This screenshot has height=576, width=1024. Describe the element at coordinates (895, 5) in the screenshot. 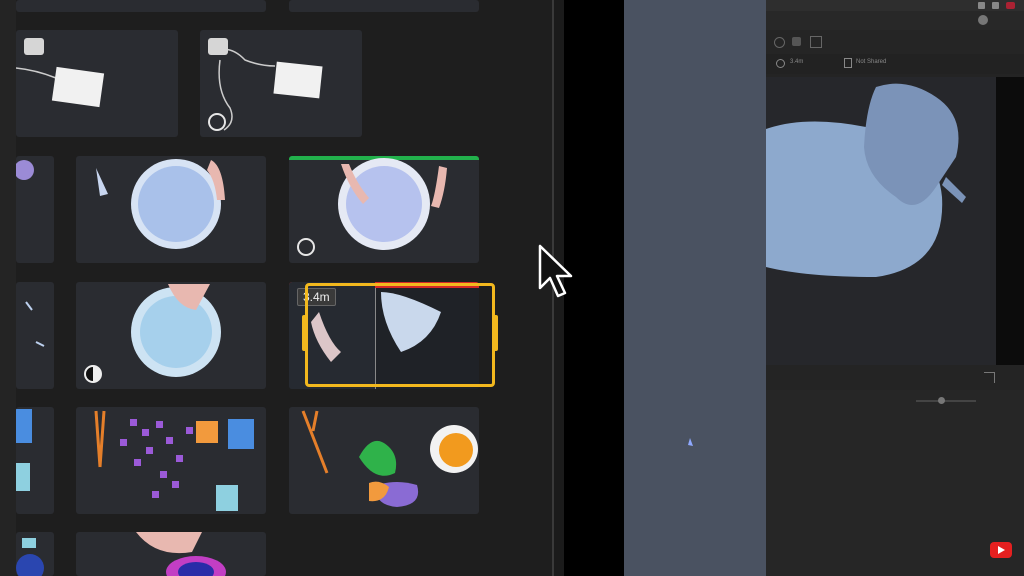

I see `menu-bar` at that location.